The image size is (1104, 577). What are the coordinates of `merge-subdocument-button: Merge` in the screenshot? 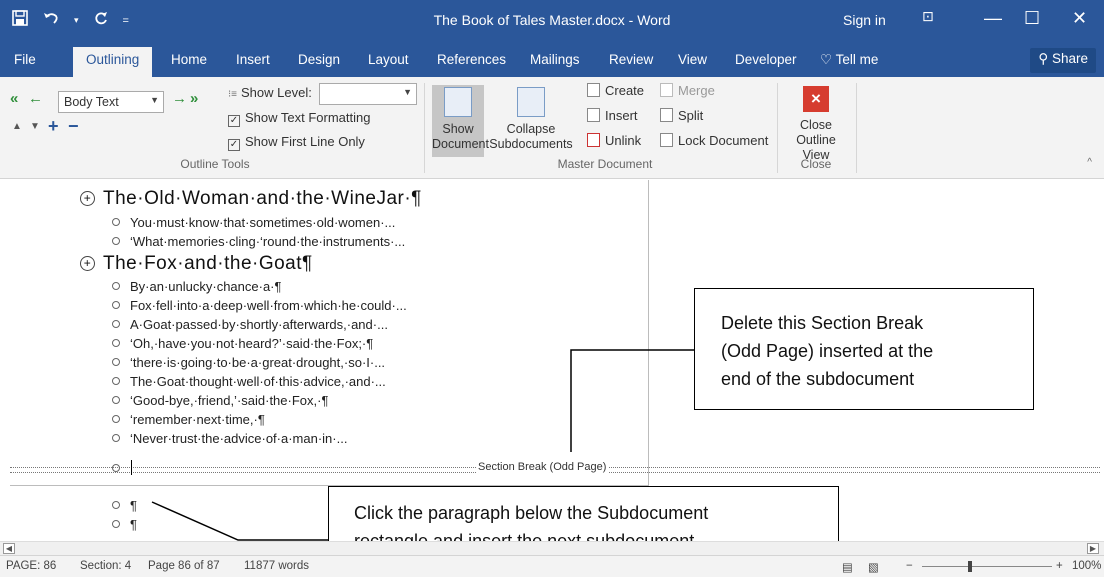 It's located at (687, 90).